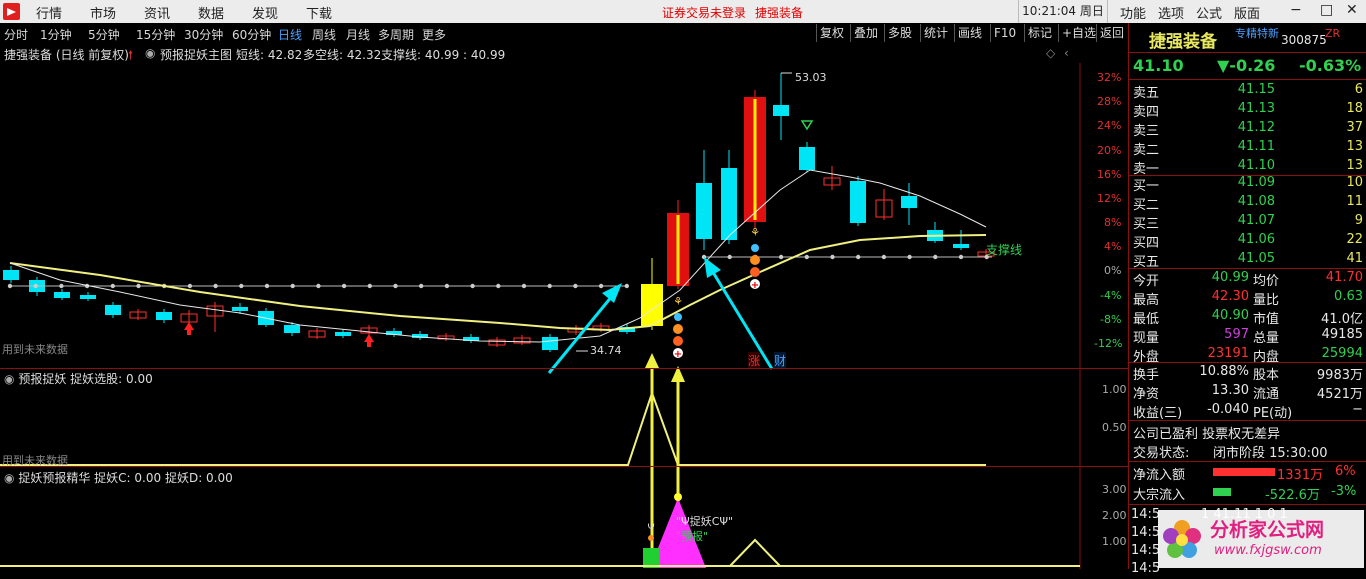 Image resolution: width=1366 pixels, height=579 pixels. Describe the element at coordinates (1357, 409) in the screenshot. I see `stat-value: −` at that location.